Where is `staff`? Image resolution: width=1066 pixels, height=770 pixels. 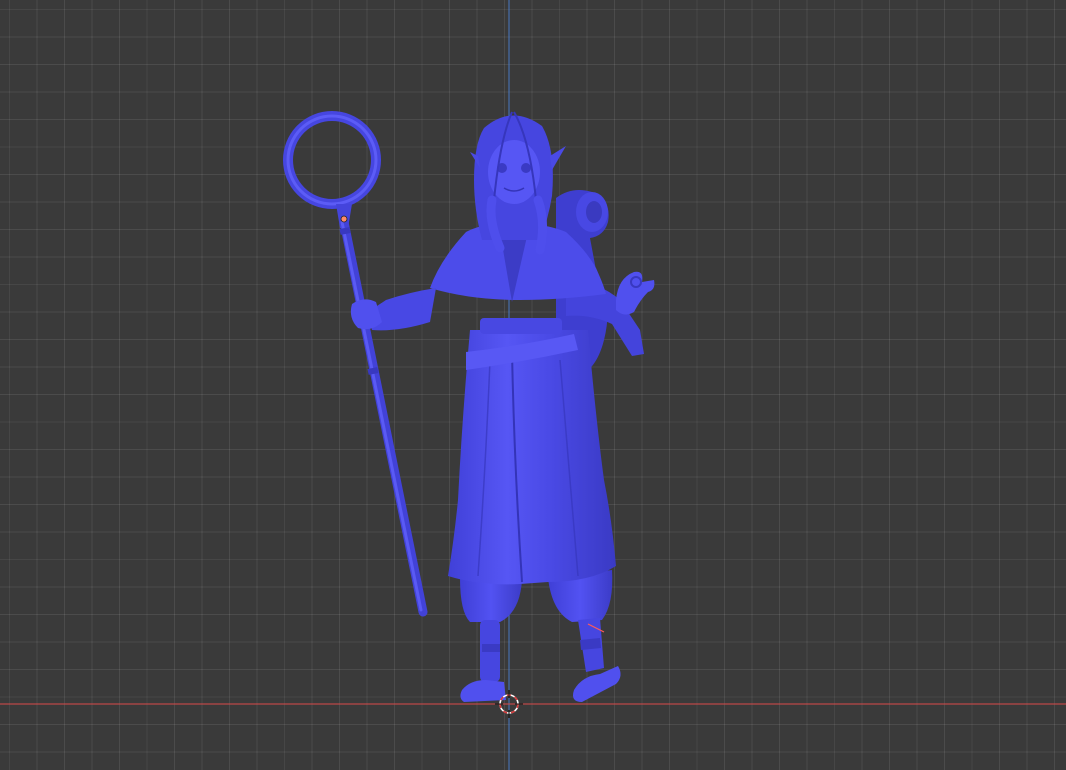 staff is located at coordinates (355, 364).